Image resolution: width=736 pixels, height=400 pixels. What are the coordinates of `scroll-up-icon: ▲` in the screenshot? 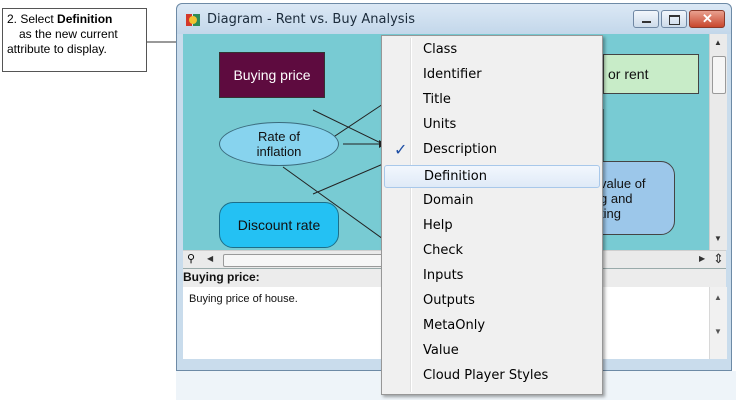 It's located at (718, 42).